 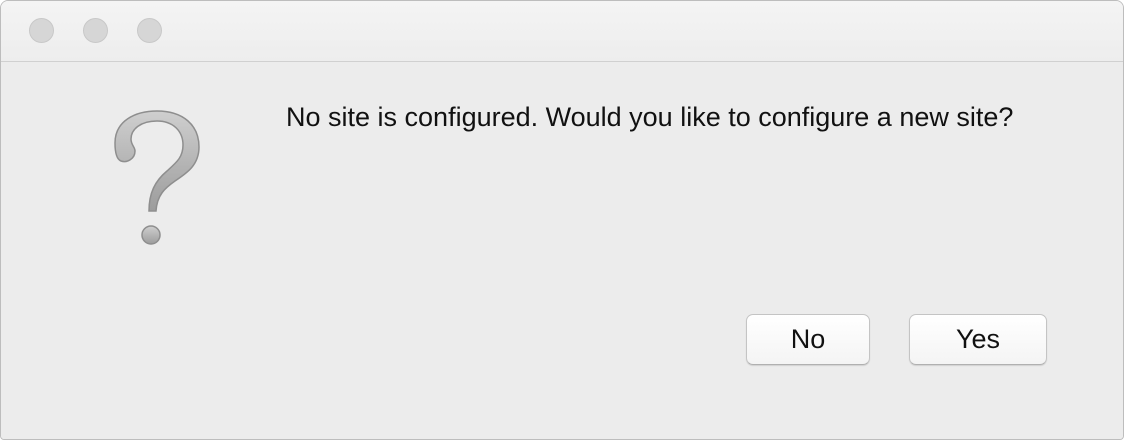 What do you see at coordinates (562, 31) in the screenshot?
I see `title-bar` at bounding box center [562, 31].